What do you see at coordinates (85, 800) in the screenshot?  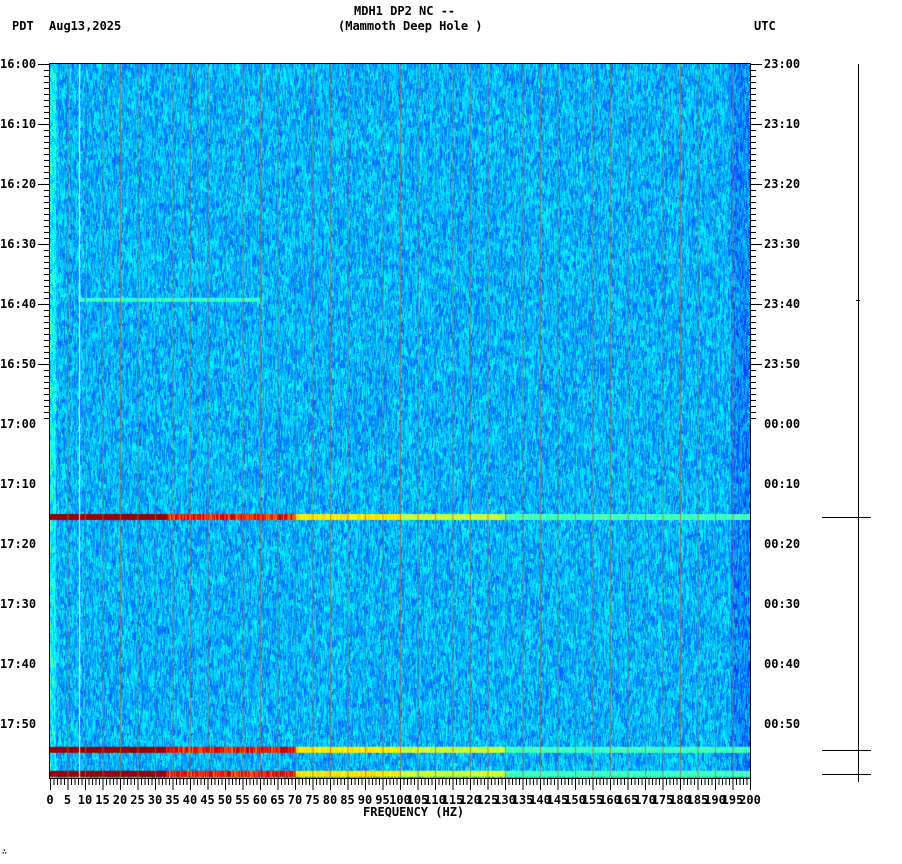 I see `x-tick-label: 10` at bounding box center [85, 800].